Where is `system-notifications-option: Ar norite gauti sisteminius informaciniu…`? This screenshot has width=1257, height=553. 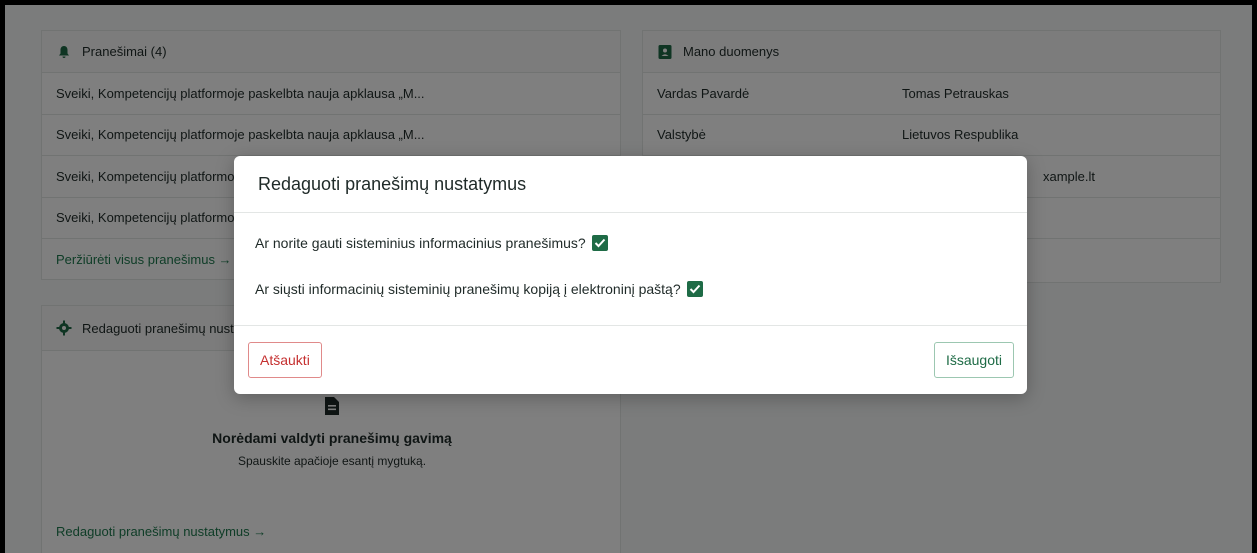 system-notifications-option: Ar norite gauti sisteminius informaciniu… is located at coordinates (431, 243).